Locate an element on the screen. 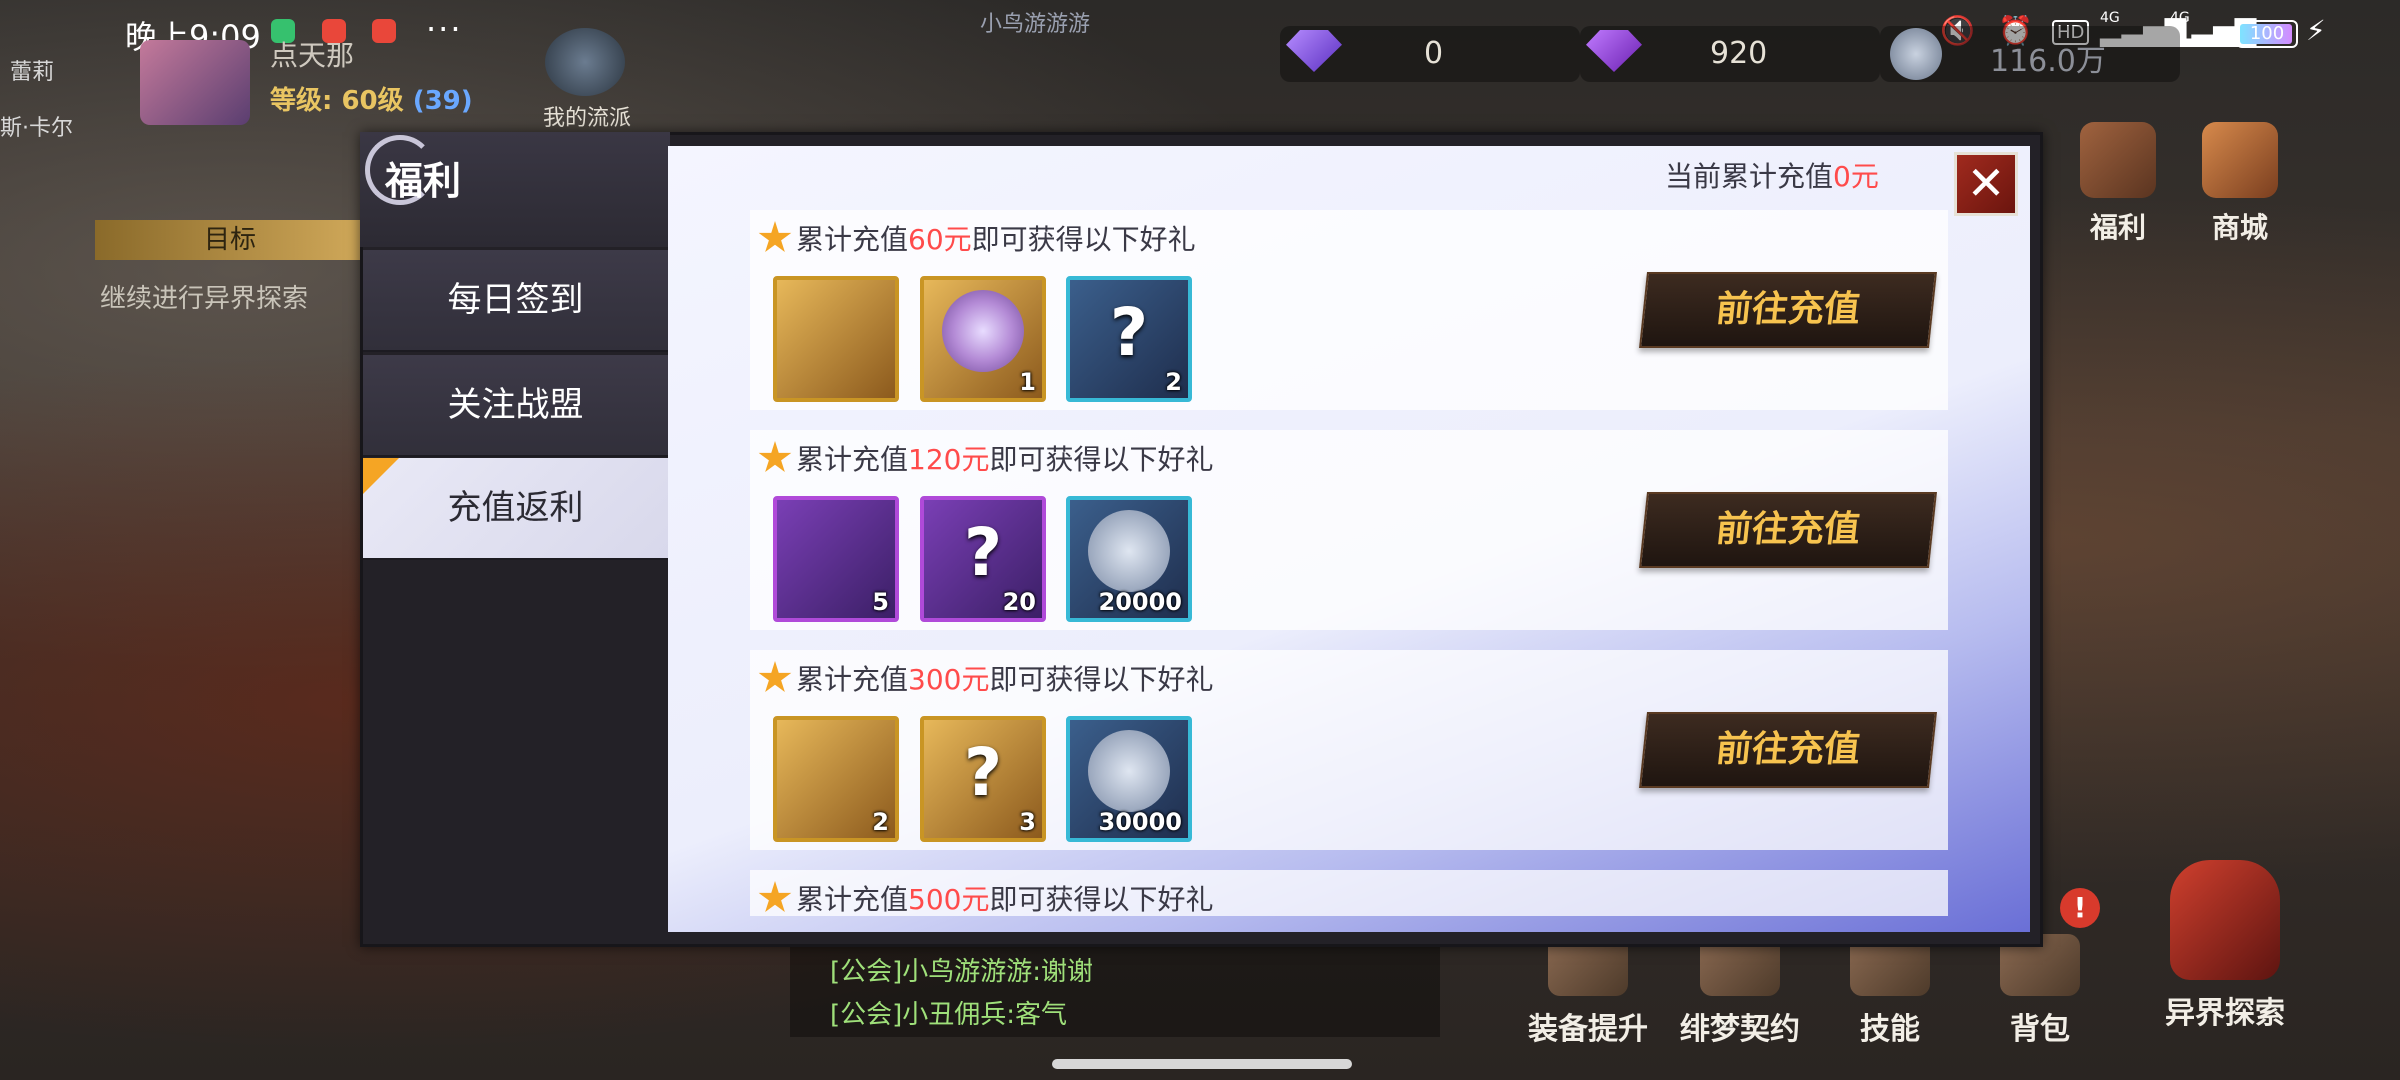 Image resolution: width=2400 pixels, height=1080 pixels. silver-coin-icon: 30000 is located at coordinates (1129, 779).